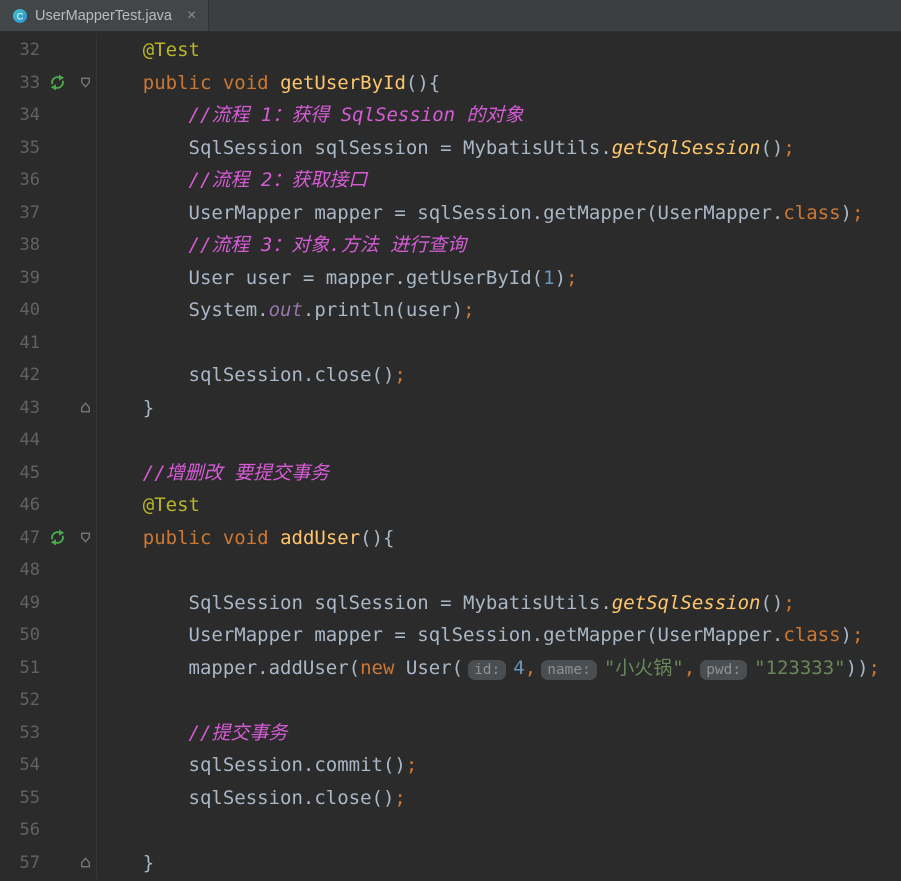 This screenshot has height=881, width=901. What do you see at coordinates (320, 537) in the screenshot?
I see `method-name: addUser` at bounding box center [320, 537].